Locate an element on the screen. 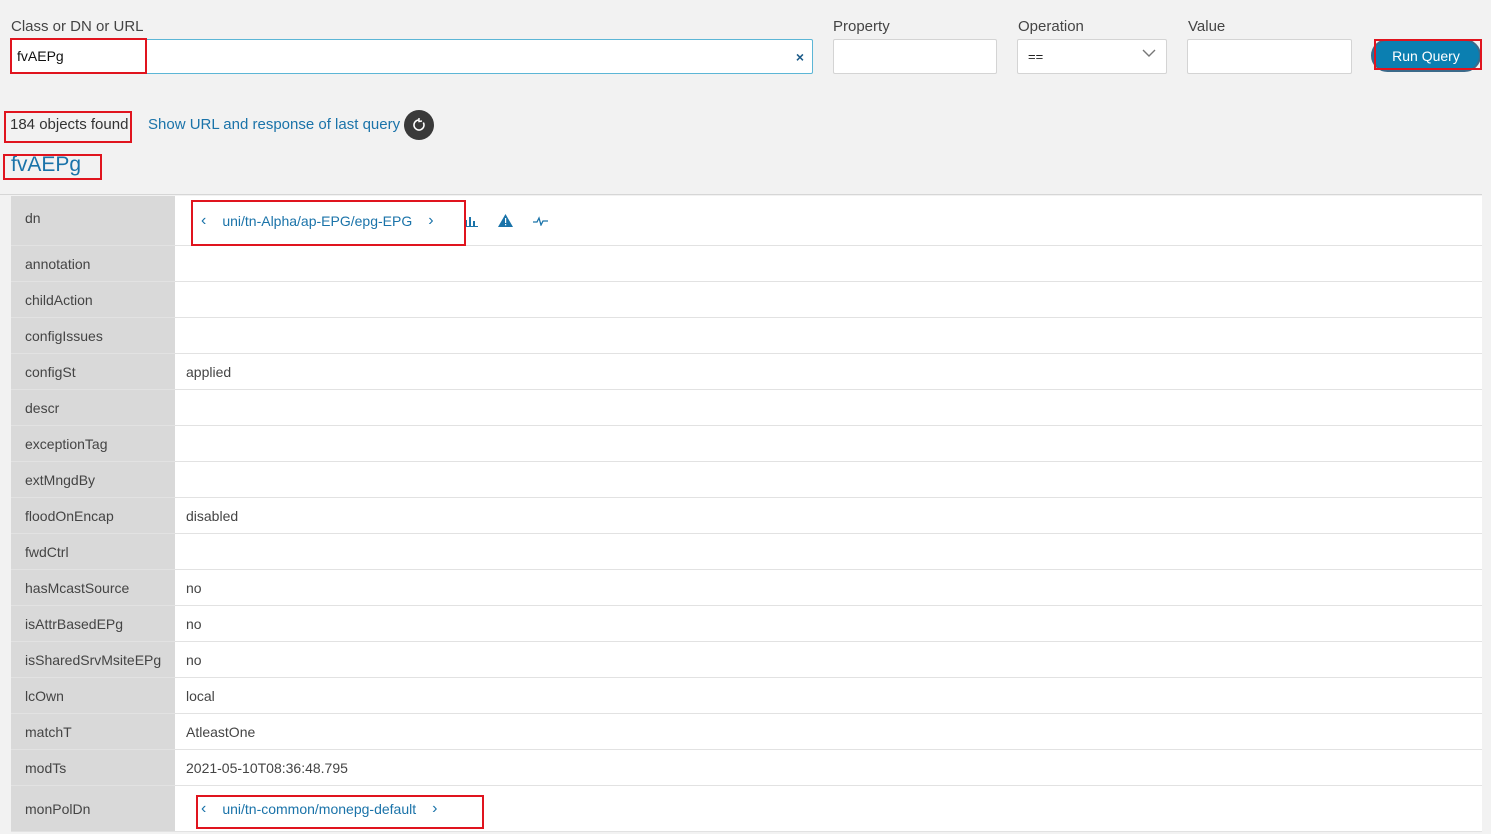 The height and width of the screenshot is (834, 1491). class-title: fvAEPg is located at coordinates (46, 164).